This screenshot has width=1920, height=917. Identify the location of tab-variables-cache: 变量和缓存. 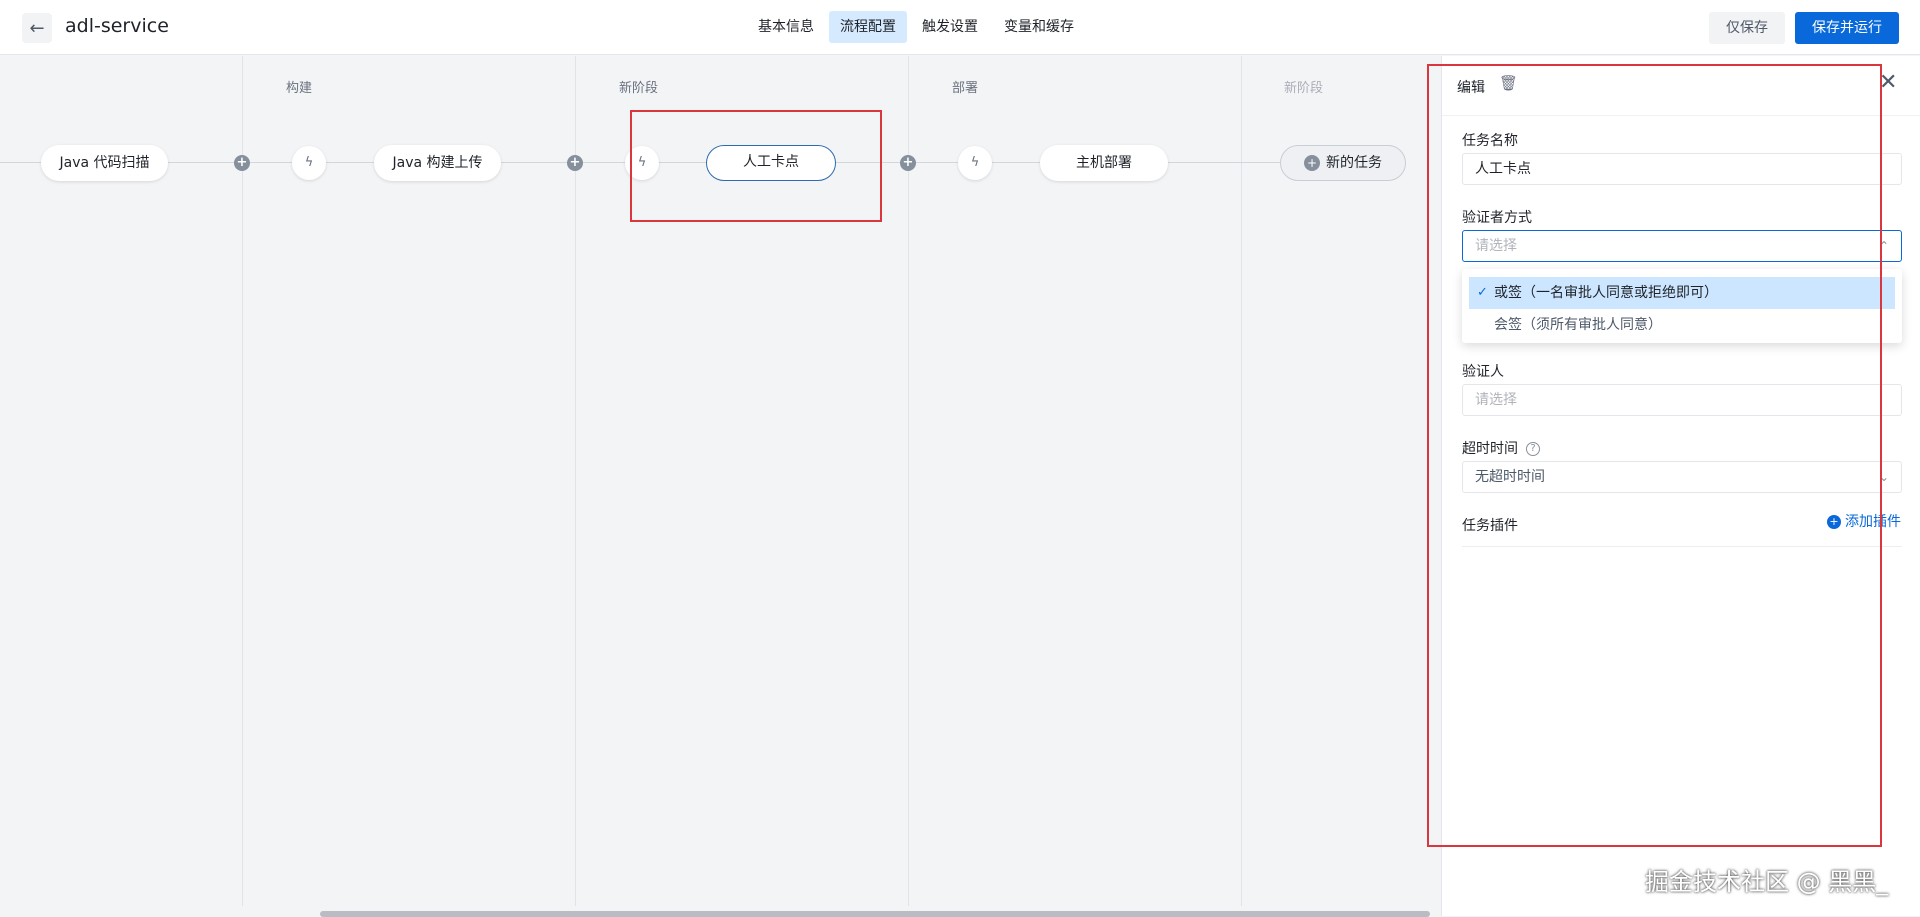
(1039, 27).